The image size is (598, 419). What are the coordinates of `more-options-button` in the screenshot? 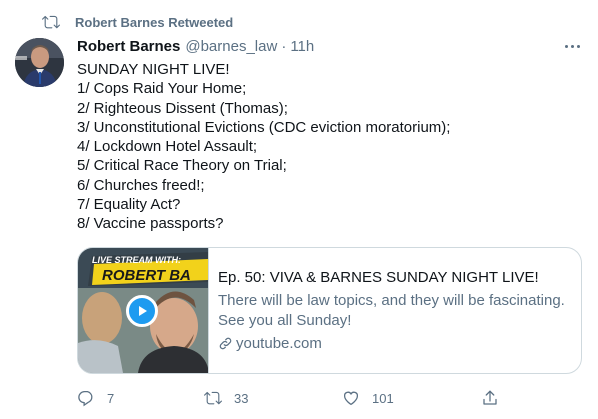 It's located at (572, 46).